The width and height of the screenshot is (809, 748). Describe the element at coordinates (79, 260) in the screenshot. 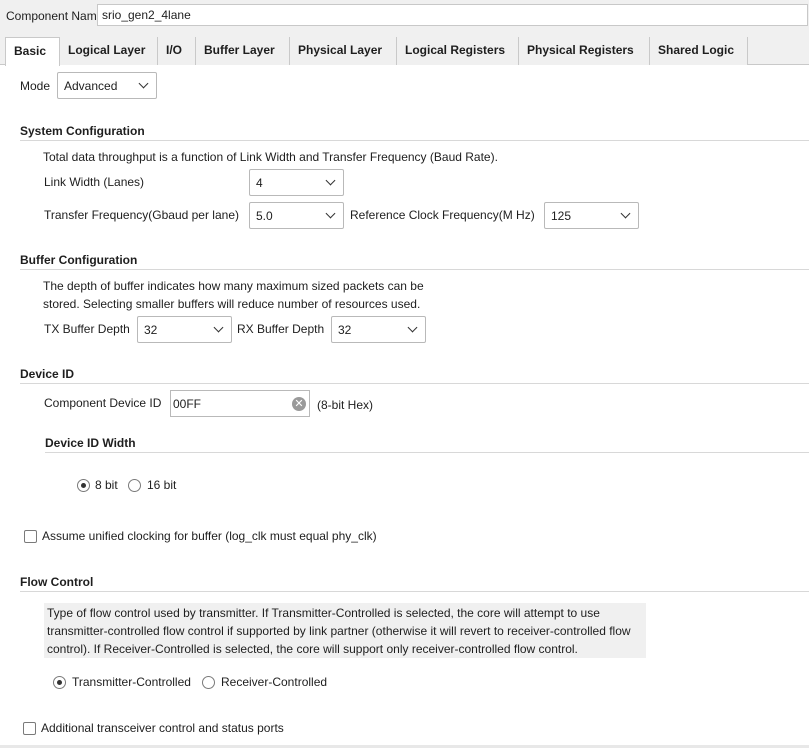

I see `buffer-config-heading: Buffer Configuration` at that location.